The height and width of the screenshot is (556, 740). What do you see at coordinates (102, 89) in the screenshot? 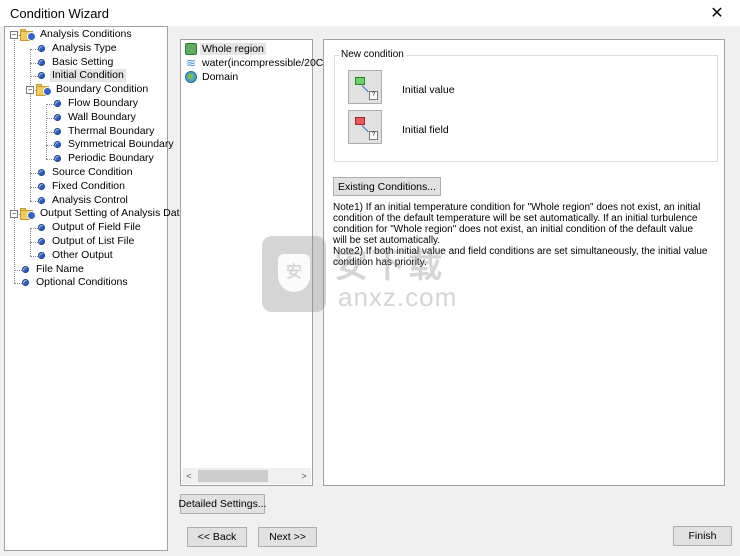
I see `tree-item-label: Boundary Condition` at bounding box center [102, 89].